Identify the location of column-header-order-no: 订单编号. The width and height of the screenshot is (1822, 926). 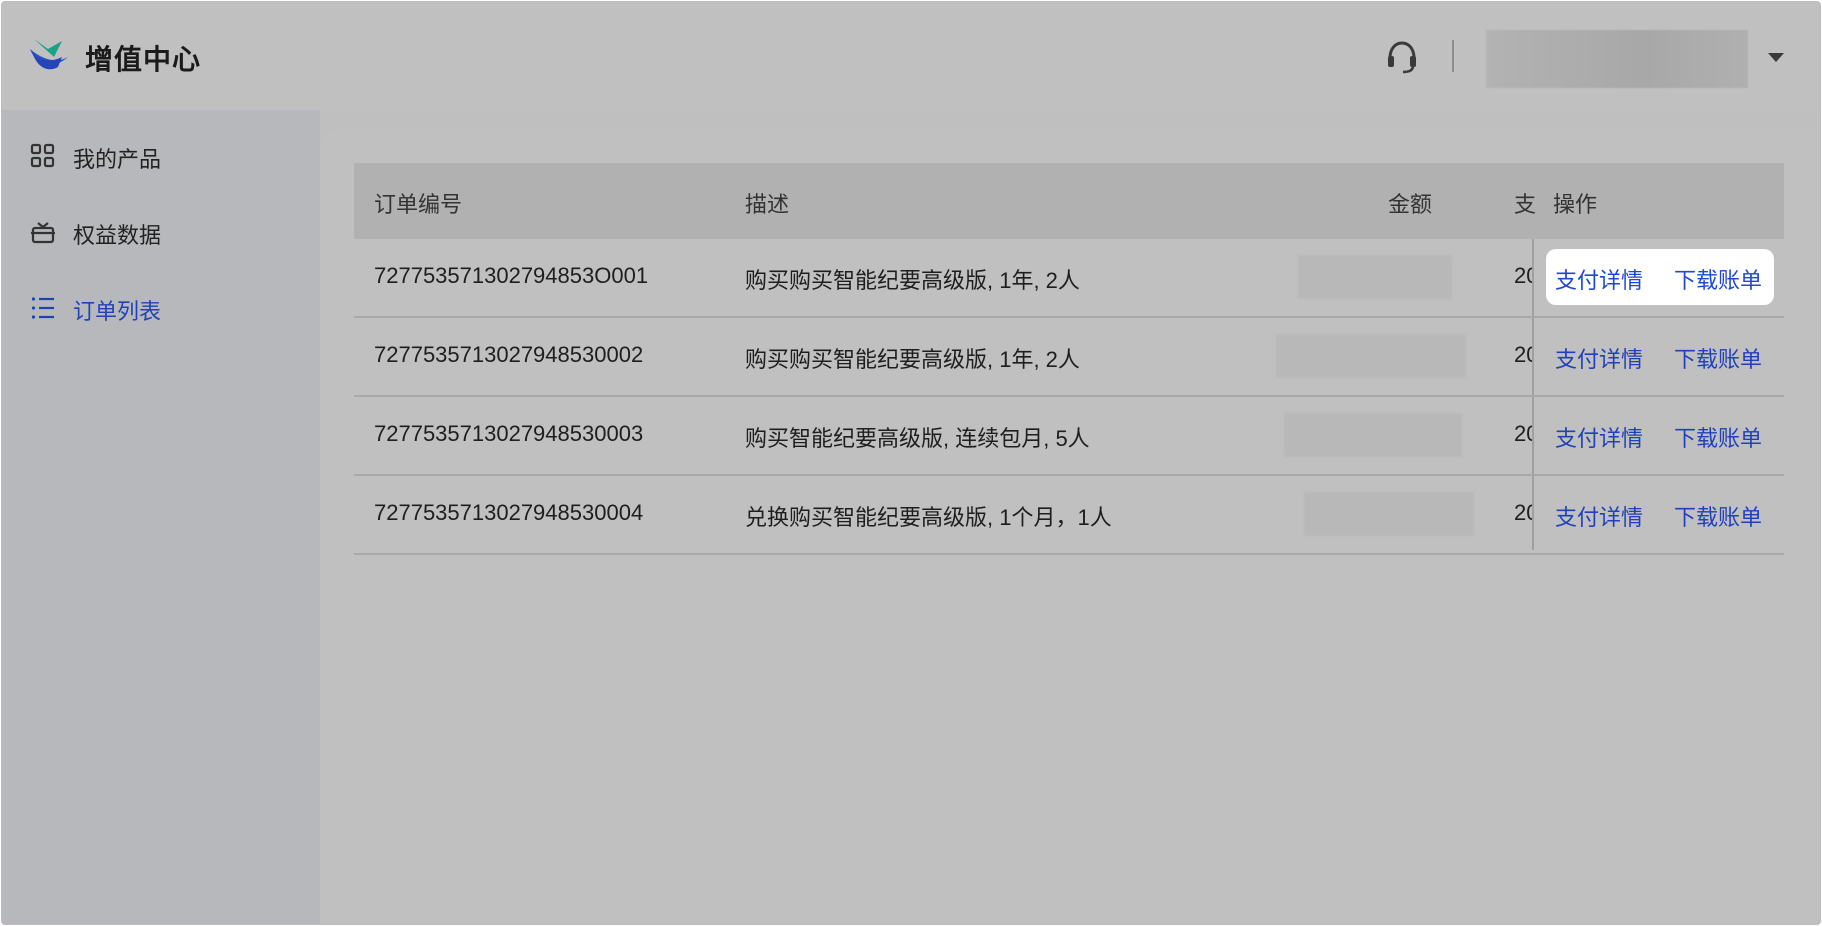
(418, 204).